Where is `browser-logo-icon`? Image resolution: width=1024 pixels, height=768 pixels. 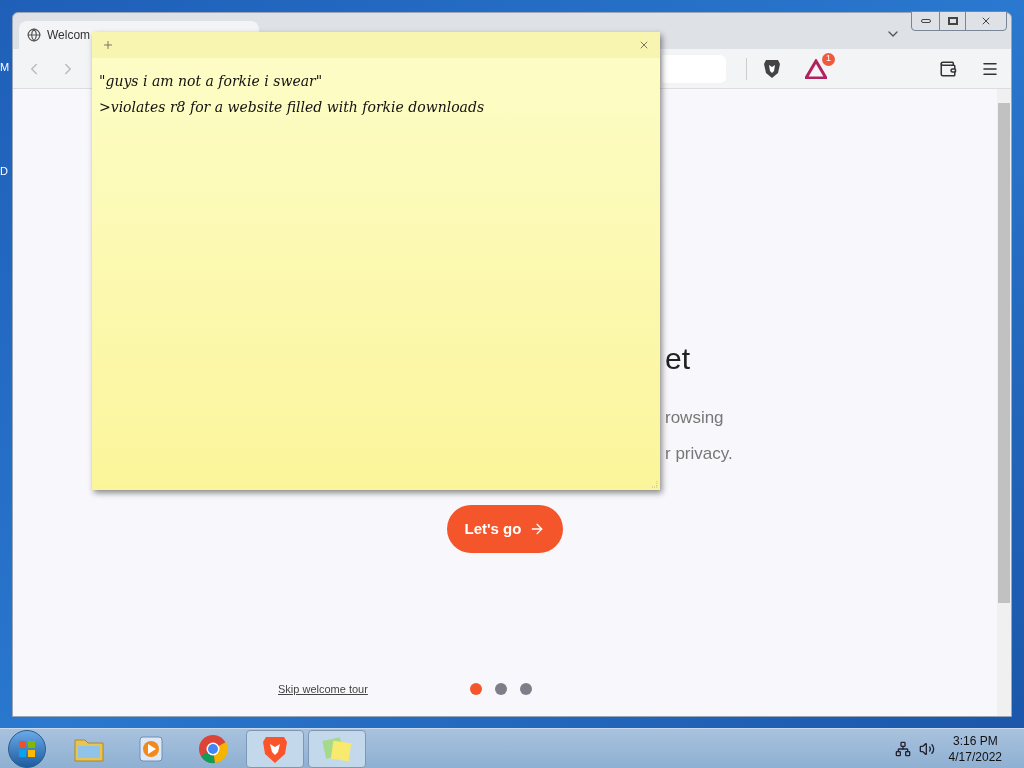 browser-logo-icon is located at coordinates (213, 748).